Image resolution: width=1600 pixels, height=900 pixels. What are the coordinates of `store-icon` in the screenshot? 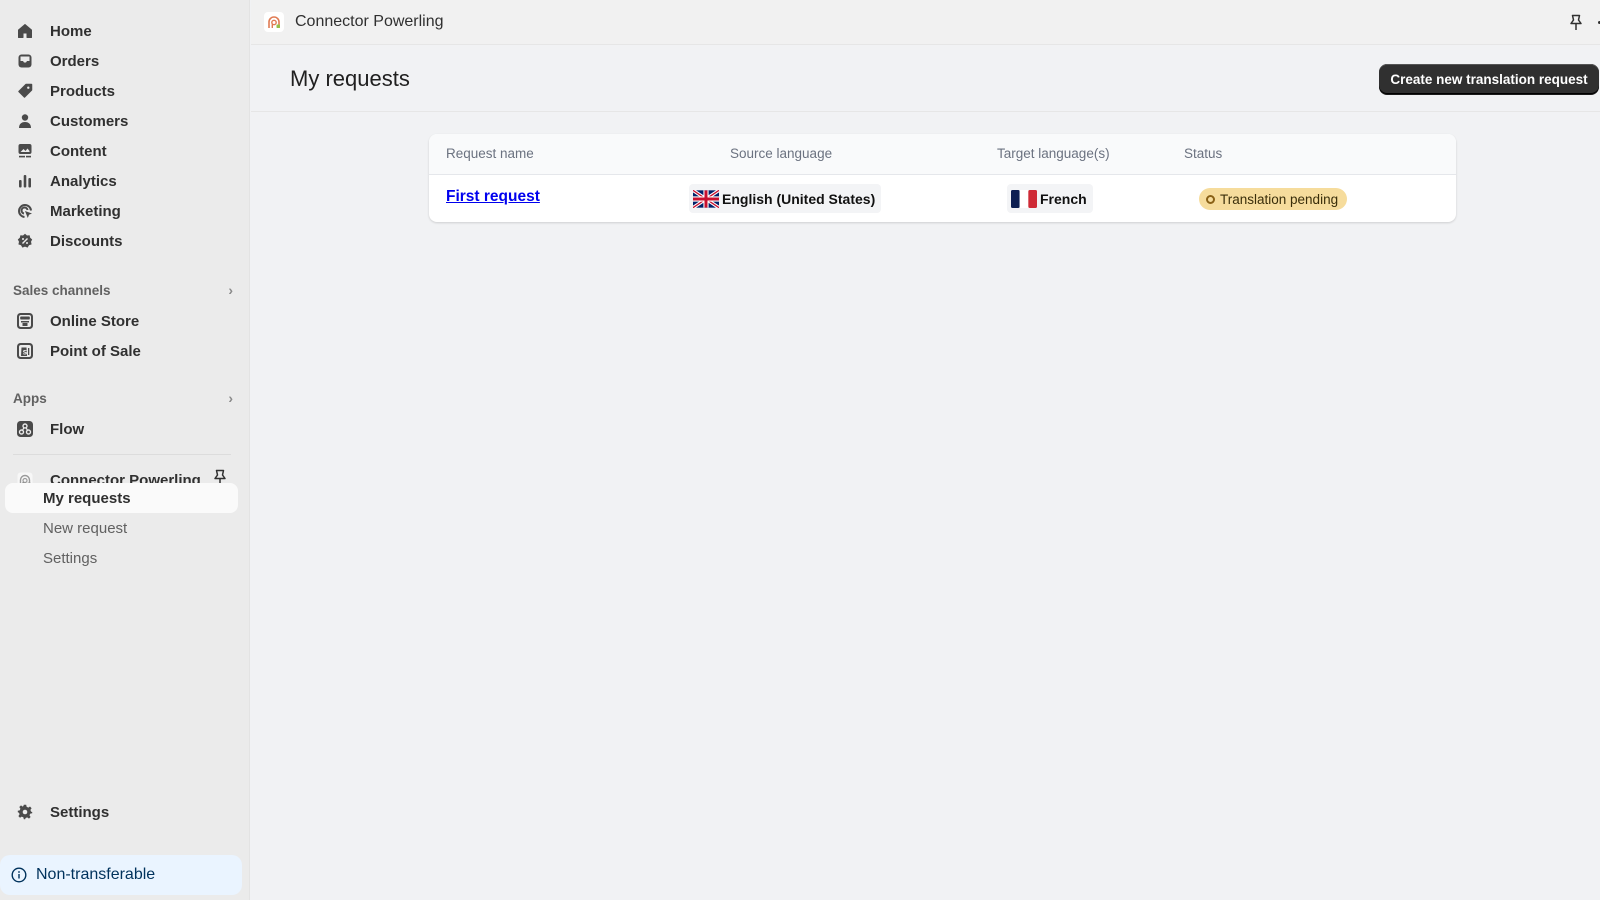 It's located at (25, 321).